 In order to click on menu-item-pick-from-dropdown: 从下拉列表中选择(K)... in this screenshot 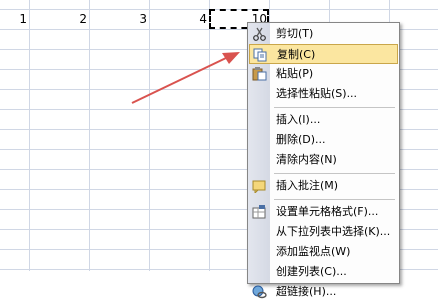, I will do `click(323, 232)`.